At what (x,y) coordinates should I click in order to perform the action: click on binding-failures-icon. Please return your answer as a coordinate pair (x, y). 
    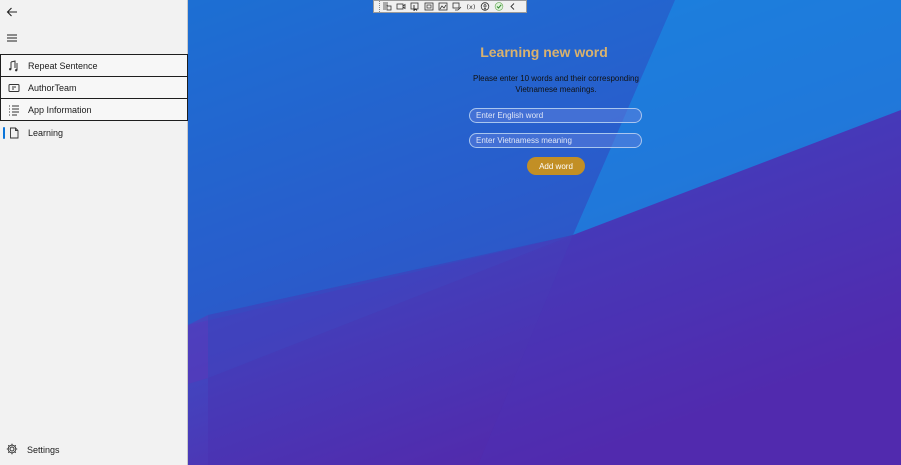
    Looking at the image, I should click on (457, 6).